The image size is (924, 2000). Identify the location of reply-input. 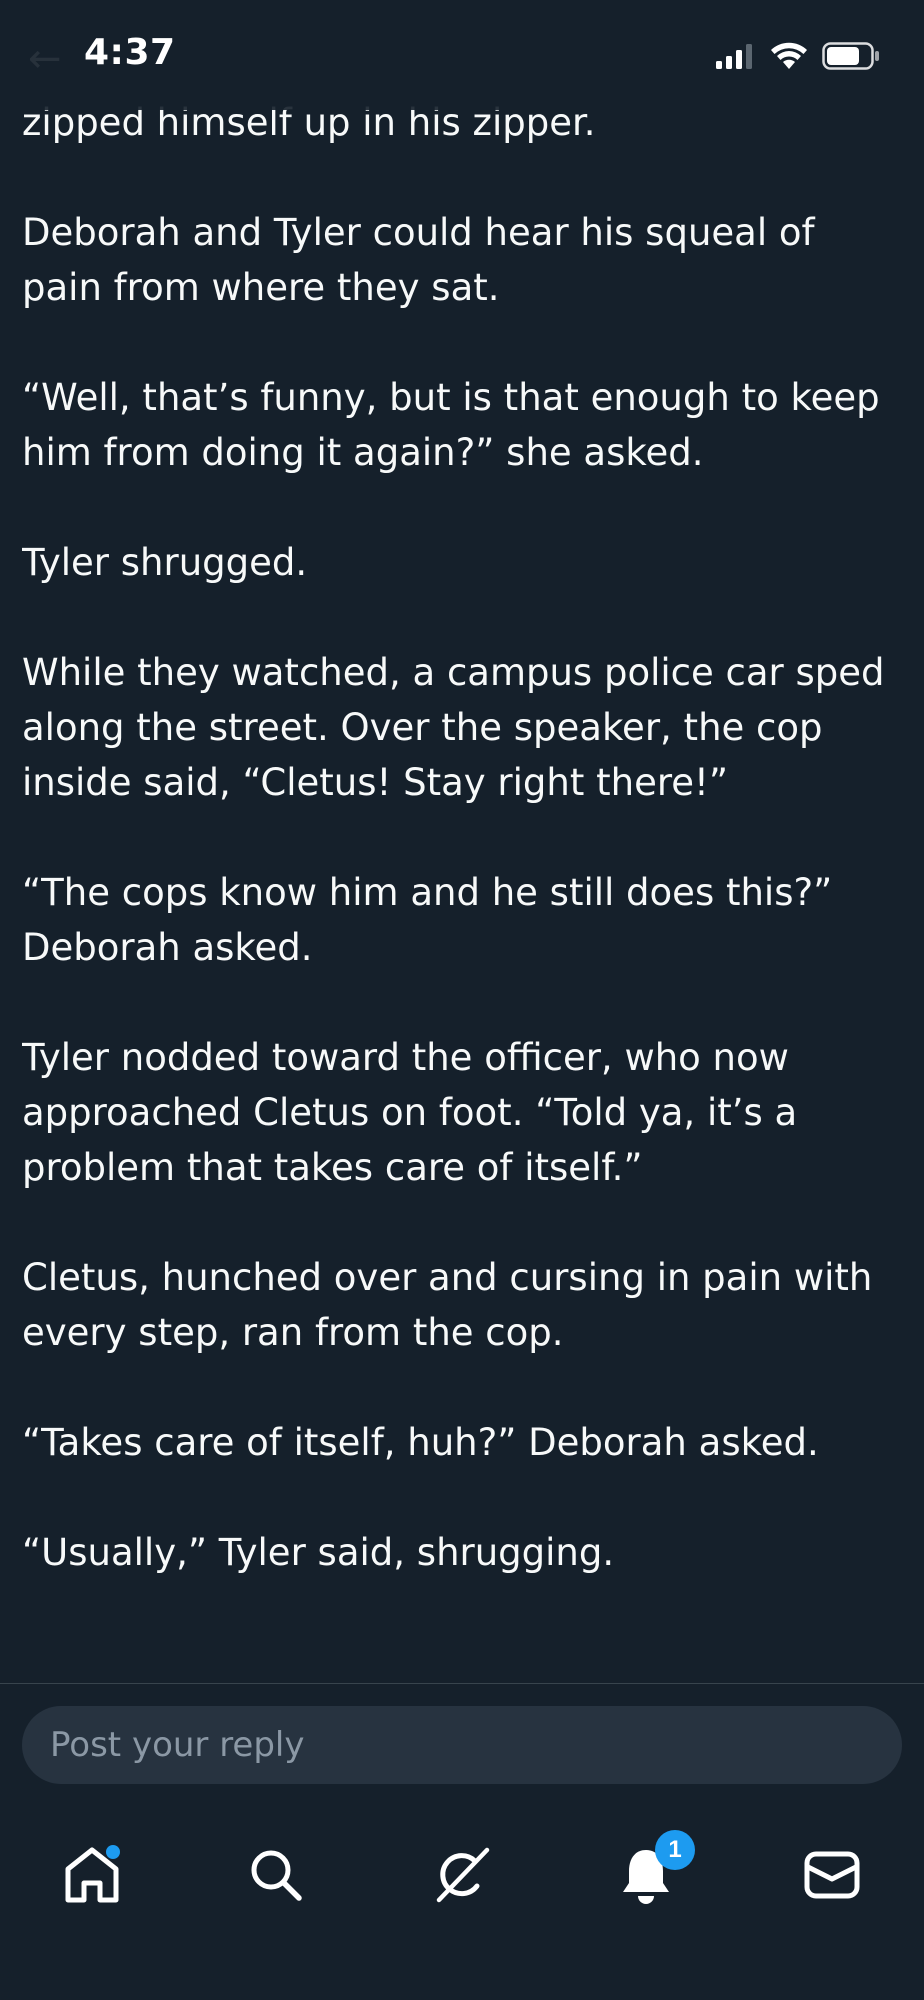
(462, 1745).